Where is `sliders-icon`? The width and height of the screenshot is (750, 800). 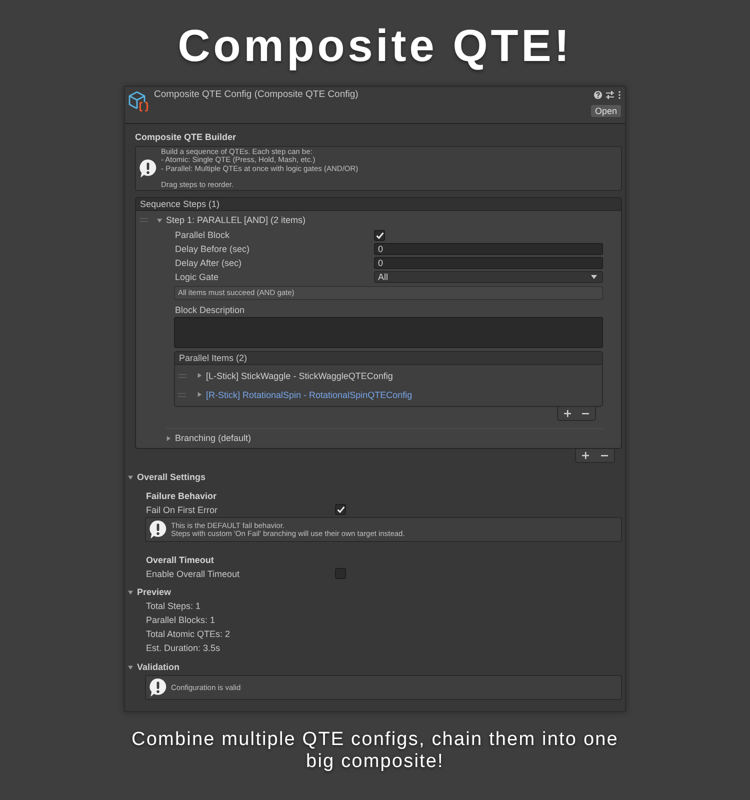 sliders-icon is located at coordinates (610, 95).